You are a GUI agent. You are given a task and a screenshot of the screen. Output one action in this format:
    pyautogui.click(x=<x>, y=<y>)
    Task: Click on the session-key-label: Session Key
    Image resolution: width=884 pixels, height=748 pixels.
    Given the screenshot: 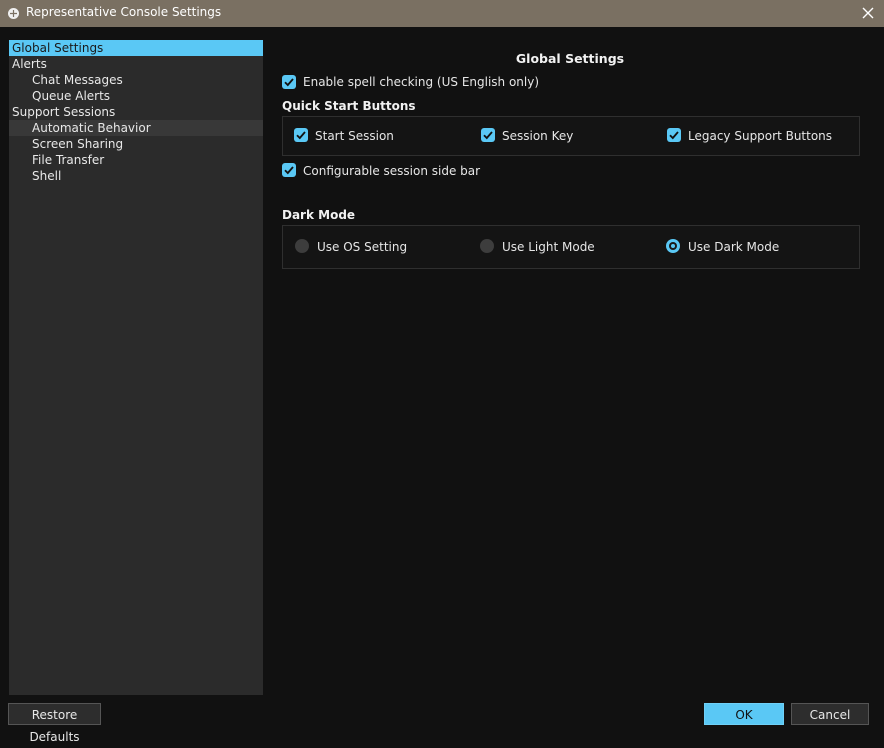 What is the action you would take?
    pyautogui.click(x=538, y=136)
    